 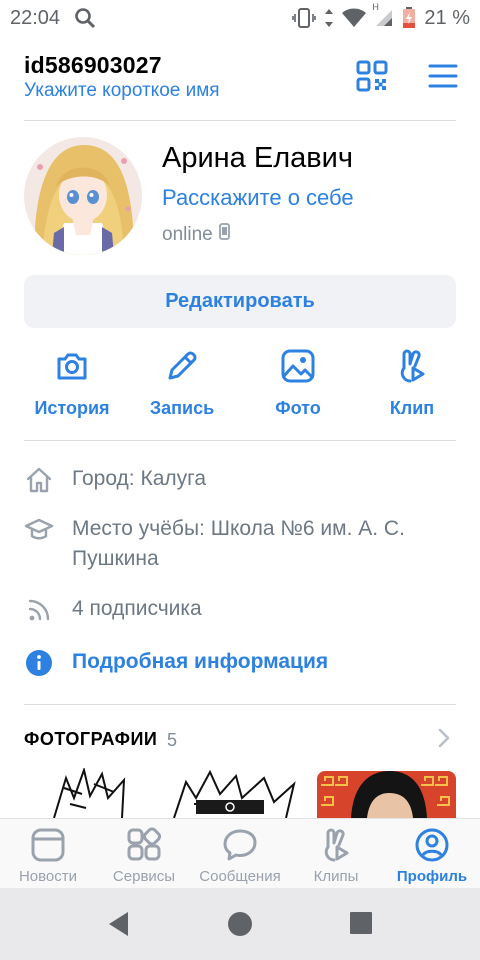 I want to click on school-text: Место учёбы: Школа №6 им. А. С. Пушкина, so click(x=238, y=544).